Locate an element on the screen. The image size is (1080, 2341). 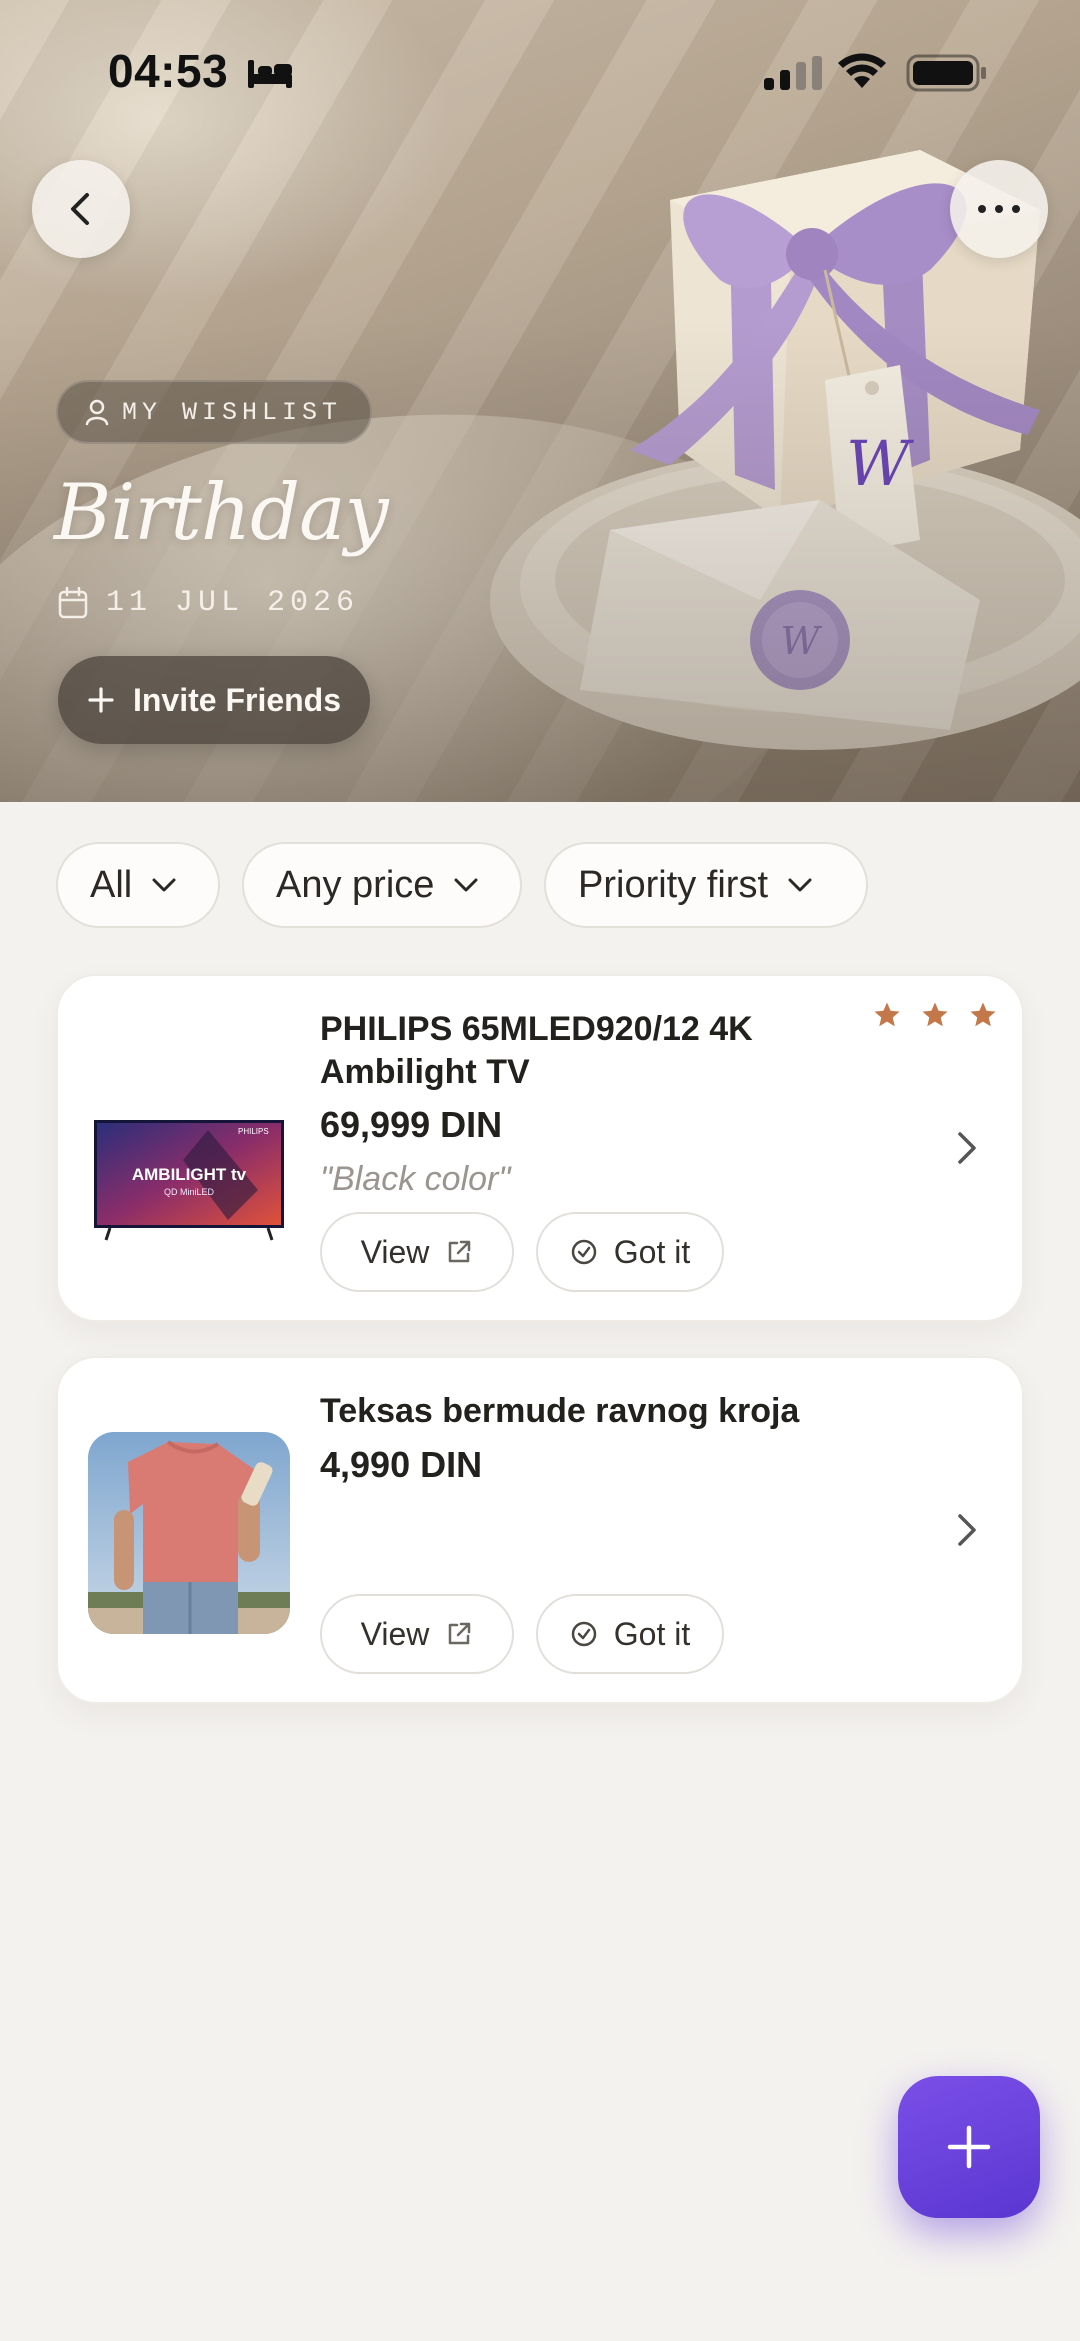
item-name-line-2: Ambilight TV is located at coordinates (425, 1072).